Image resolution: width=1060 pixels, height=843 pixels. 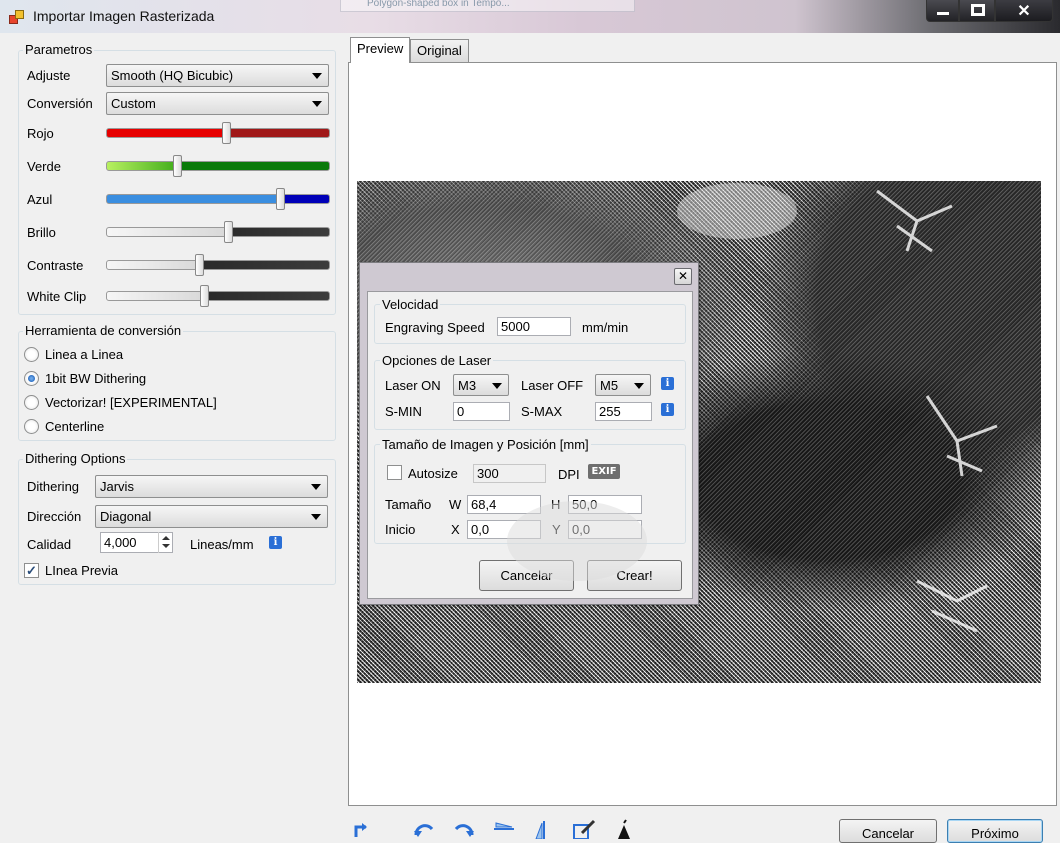 What do you see at coordinates (133, 103) in the screenshot?
I see `conversion-value: Custom` at bounding box center [133, 103].